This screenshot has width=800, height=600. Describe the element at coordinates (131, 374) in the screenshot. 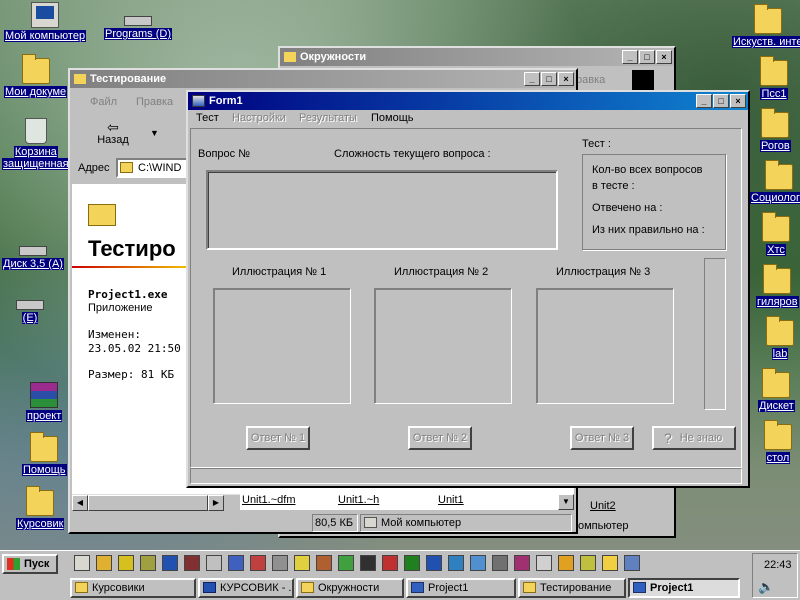

I see `size-label: Размер: 81 КБ` at that location.